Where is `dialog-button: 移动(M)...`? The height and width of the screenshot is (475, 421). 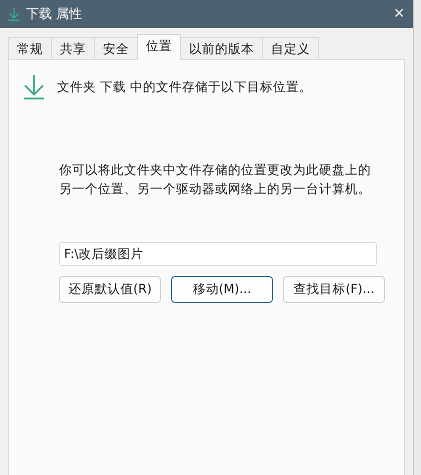 dialog-button: 移动(M)... is located at coordinates (222, 289).